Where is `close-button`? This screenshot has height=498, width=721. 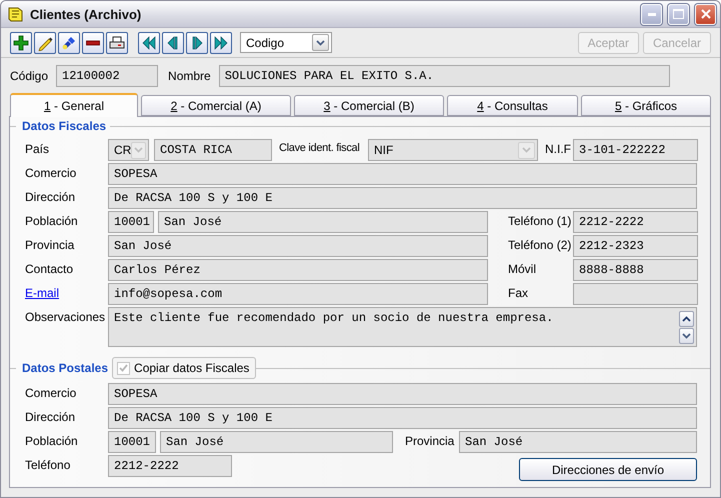
close-button is located at coordinates (705, 14).